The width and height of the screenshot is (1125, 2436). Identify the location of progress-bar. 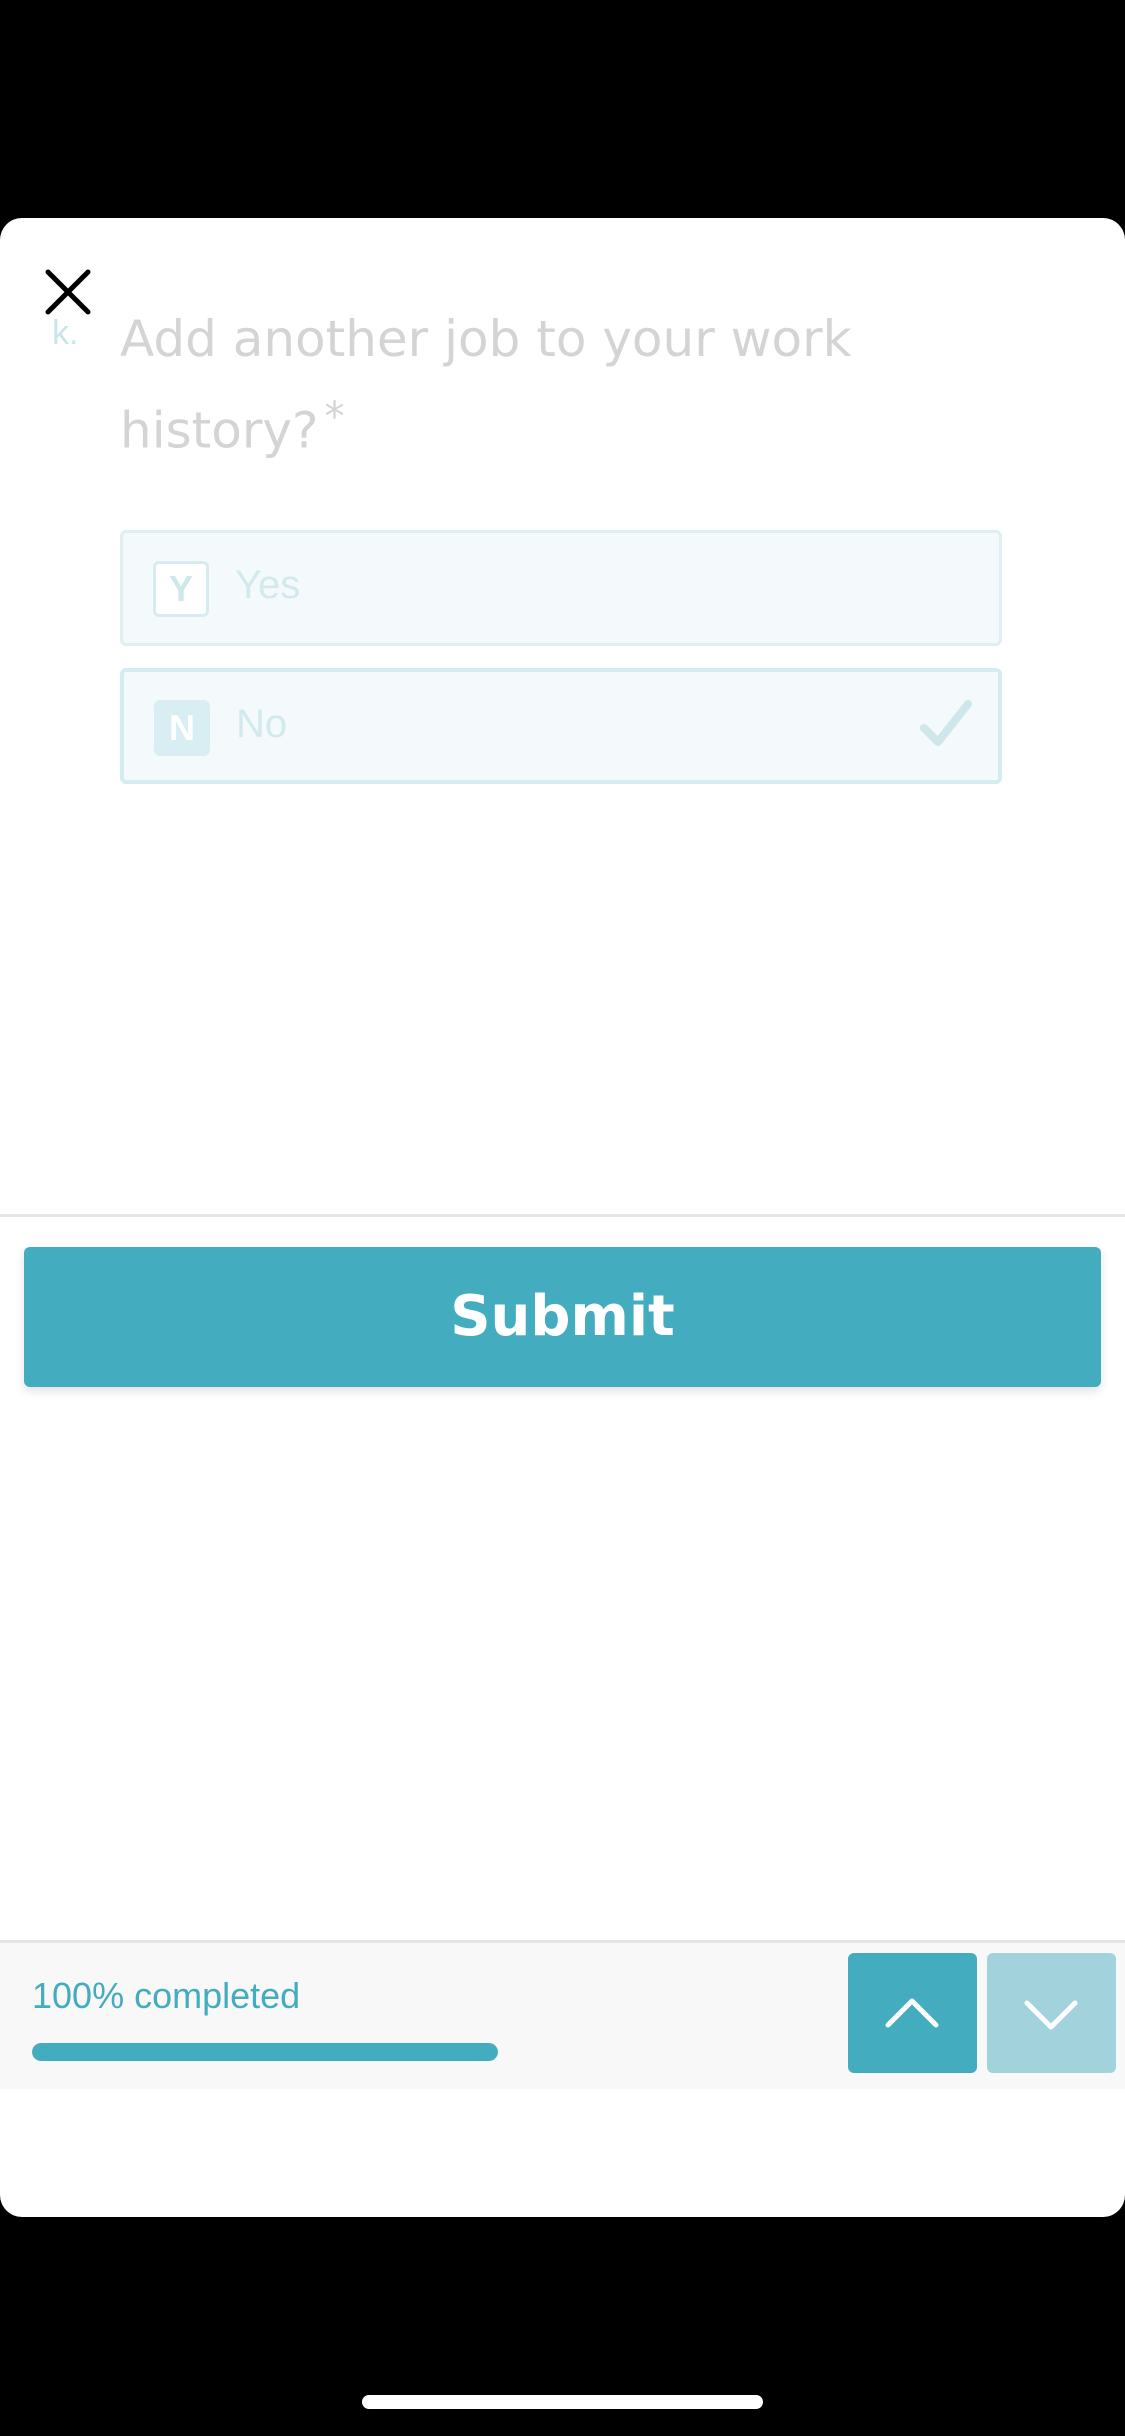
(265, 2052).